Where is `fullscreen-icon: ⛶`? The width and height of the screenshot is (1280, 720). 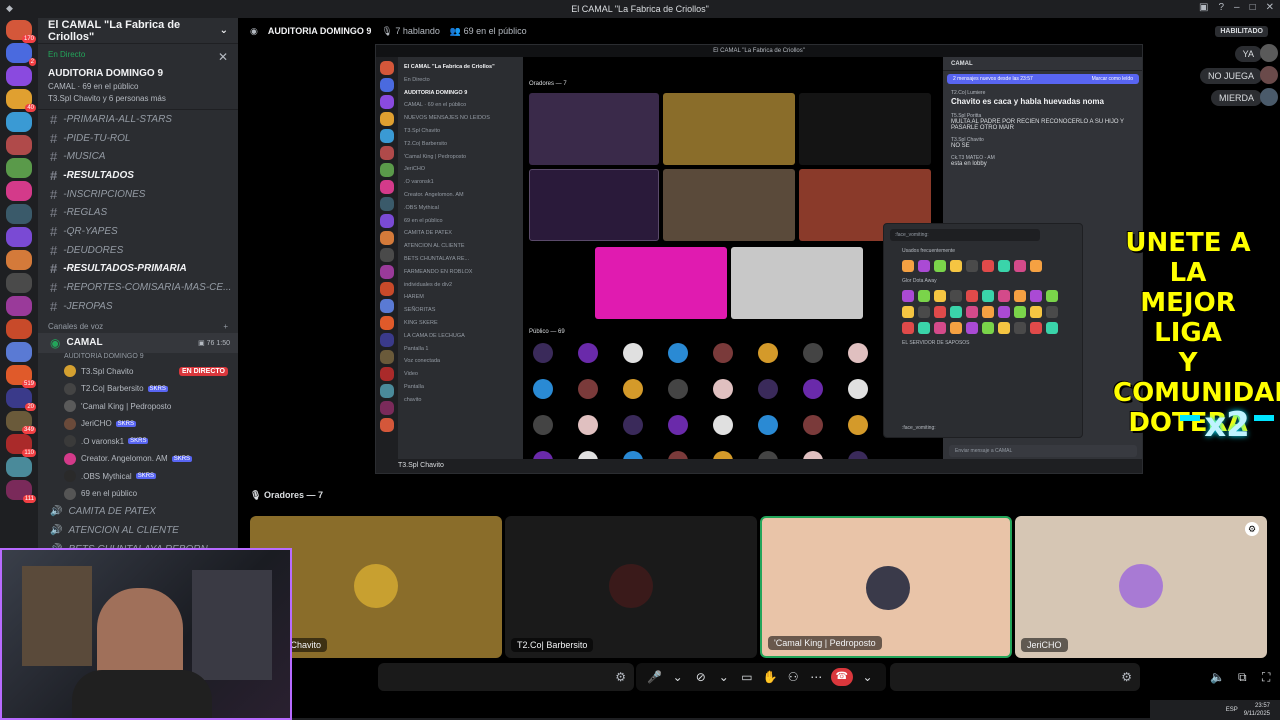
fullscreen-icon: ⛶ is located at coordinates (1266, 677).